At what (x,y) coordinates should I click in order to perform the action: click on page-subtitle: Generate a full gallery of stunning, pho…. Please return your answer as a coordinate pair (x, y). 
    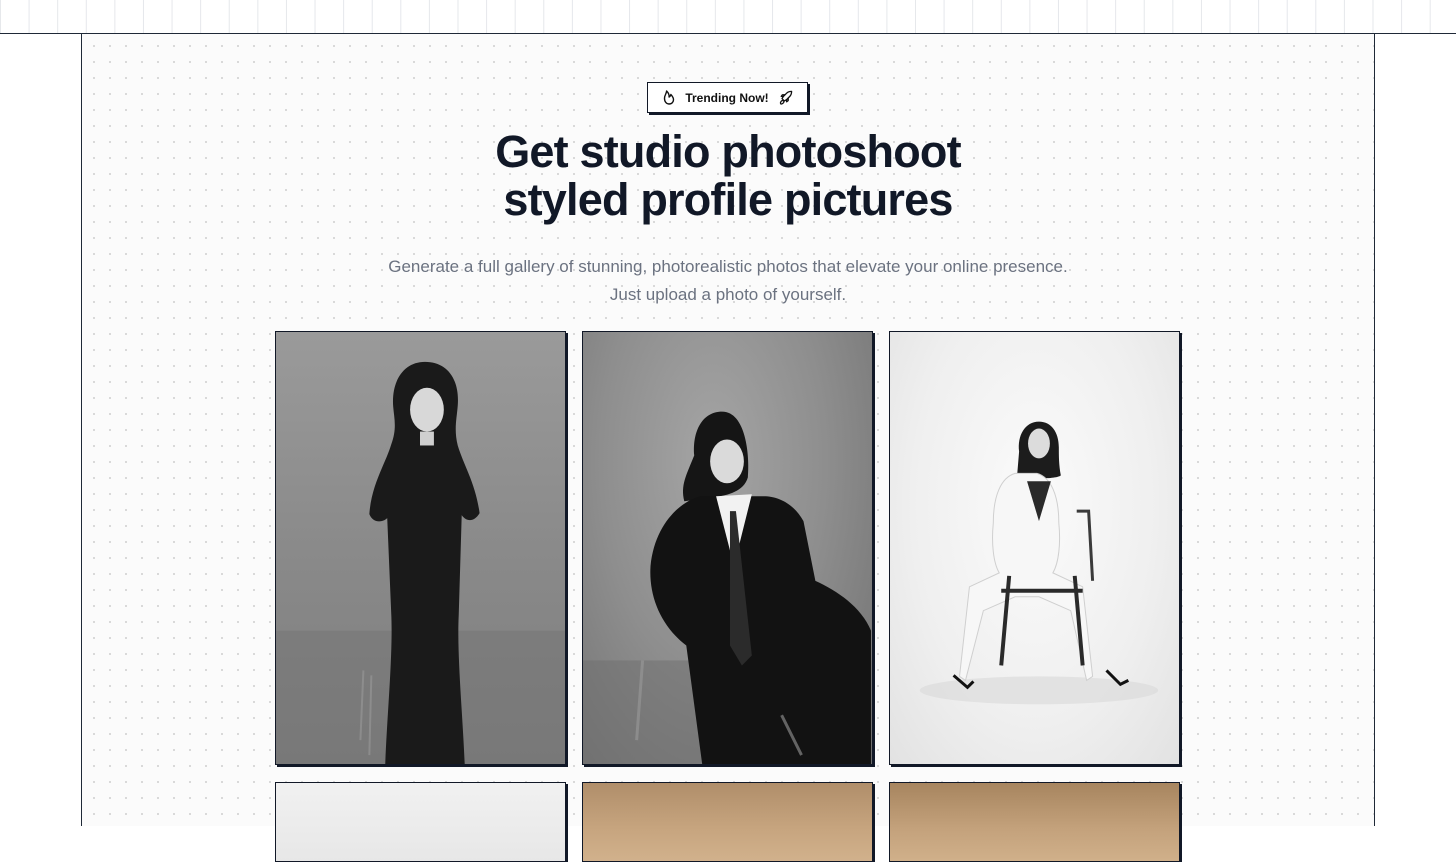
    Looking at the image, I should click on (728, 281).